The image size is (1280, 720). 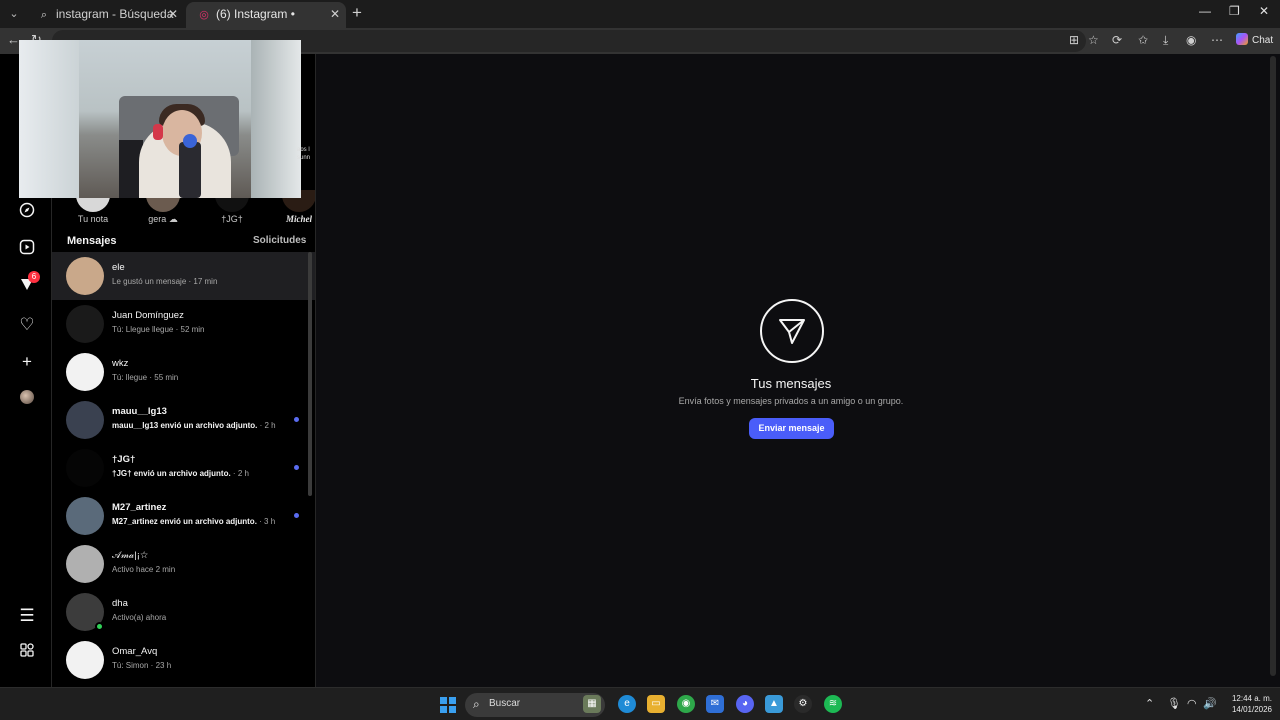 I want to click on webcam-overlay, so click(x=160, y=119).